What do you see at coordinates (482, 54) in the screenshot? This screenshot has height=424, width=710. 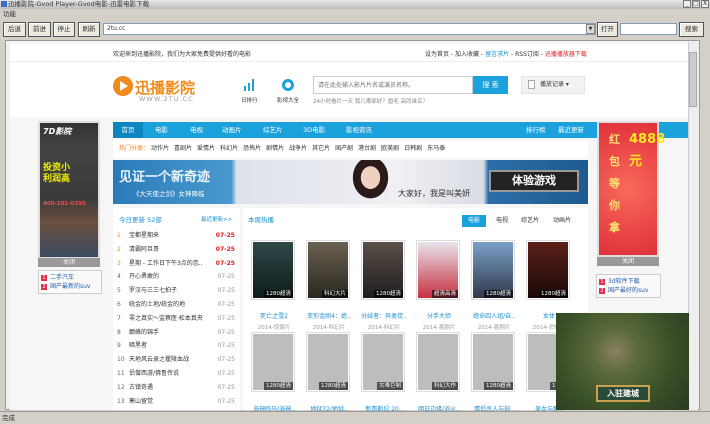 I see `sep: -` at bounding box center [482, 54].